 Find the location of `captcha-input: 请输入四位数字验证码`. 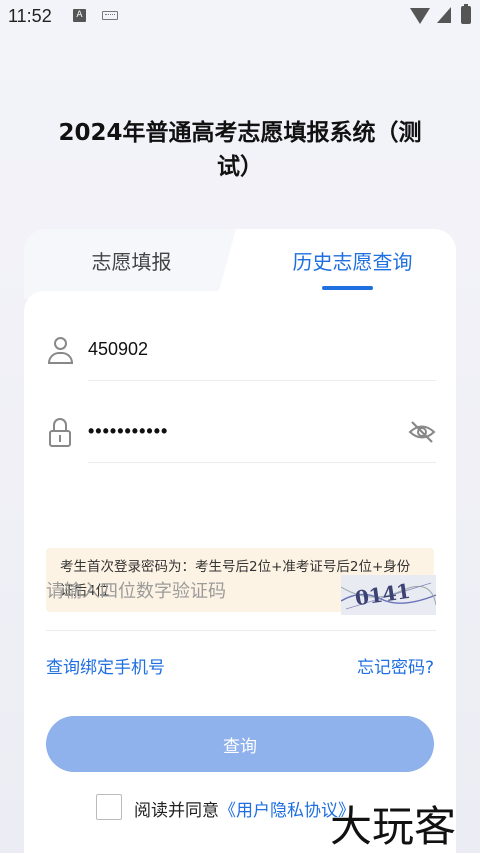

captcha-input: 请输入四位数字验证码 is located at coordinates (136, 590).